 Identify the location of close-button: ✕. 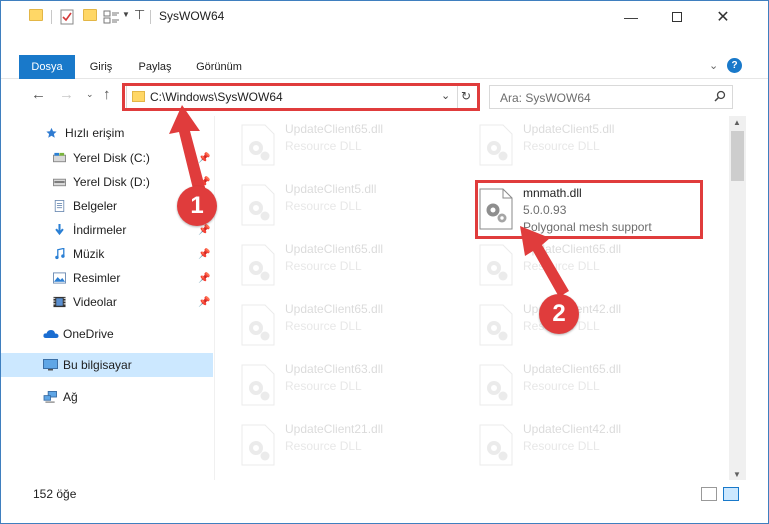
(723, 16).